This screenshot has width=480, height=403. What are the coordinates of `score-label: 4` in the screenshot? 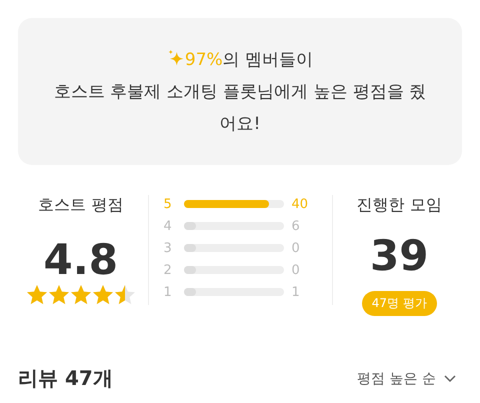 It's located at (168, 226).